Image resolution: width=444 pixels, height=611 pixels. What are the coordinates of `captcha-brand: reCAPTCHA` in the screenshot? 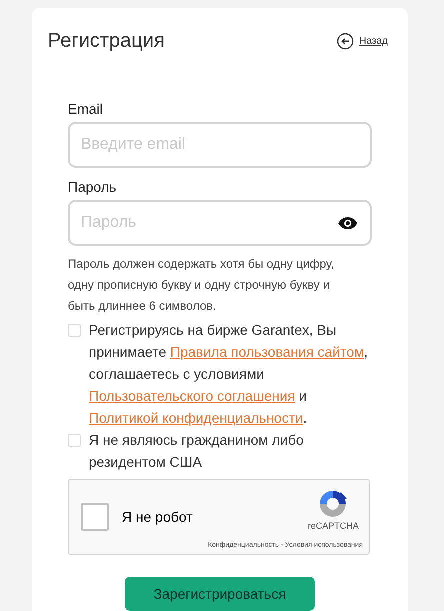 It's located at (333, 526).